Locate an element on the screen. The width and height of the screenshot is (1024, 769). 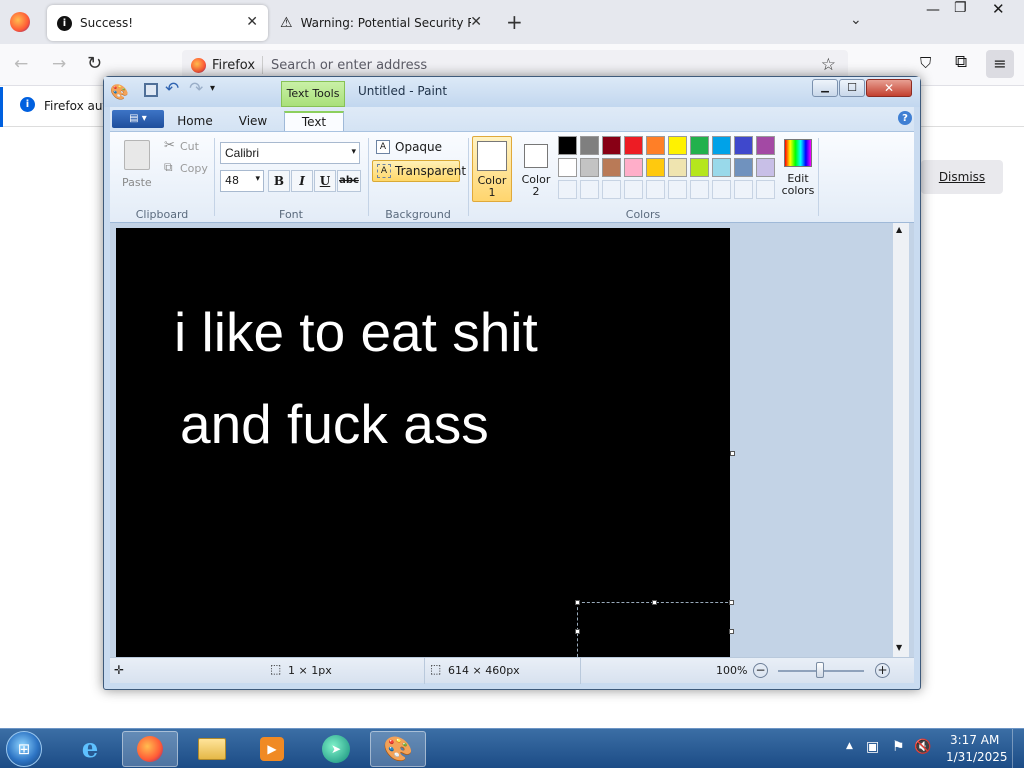
customize-qat-icon: ▾ is located at coordinates (212, 88).